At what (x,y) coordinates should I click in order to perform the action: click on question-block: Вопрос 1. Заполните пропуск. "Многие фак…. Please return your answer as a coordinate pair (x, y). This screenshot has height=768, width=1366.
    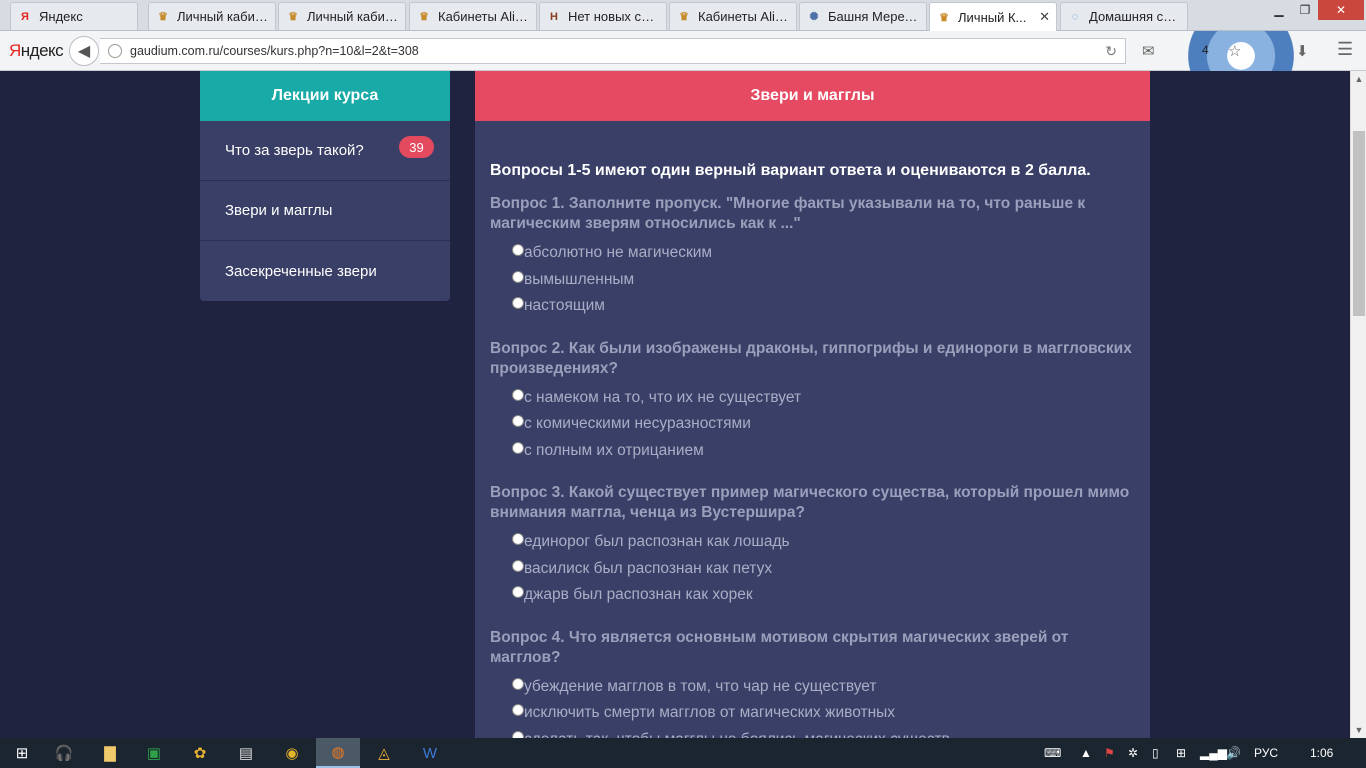
    Looking at the image, I should click on (812, 257).